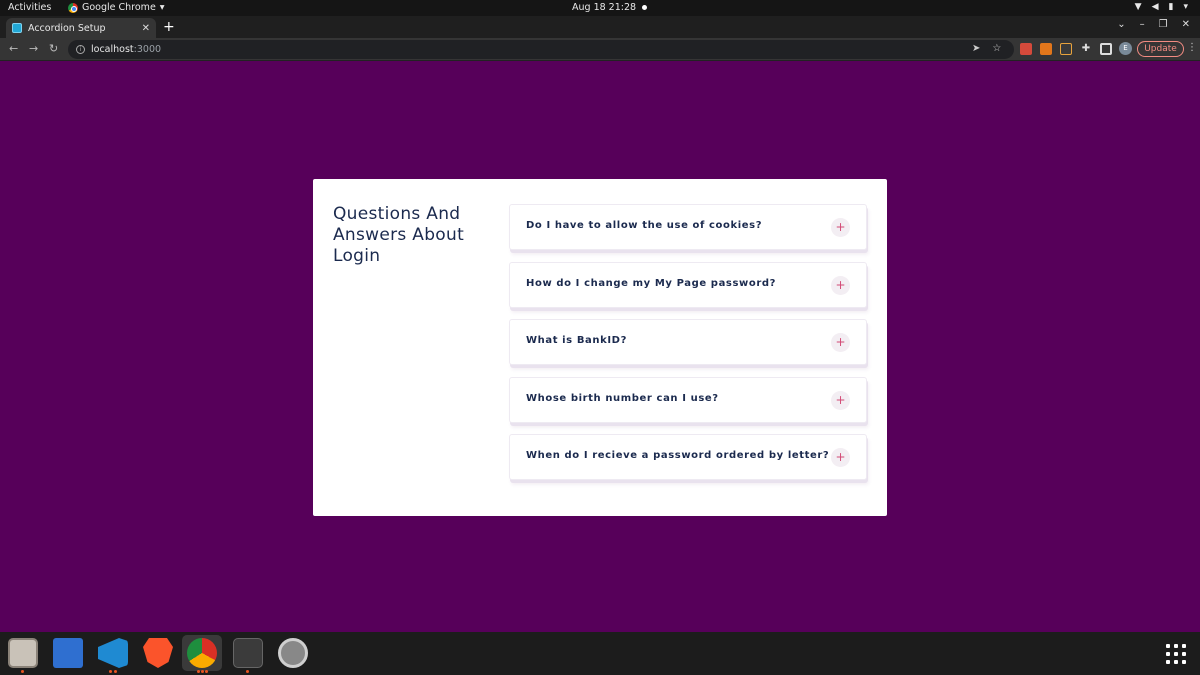 The image size is (1200, 675). What do you see at coordinates (1153, 24) in the screenshot?
I see `window-controls: ⌄ – ❐ ✕` at bounding box center [1153, 24].